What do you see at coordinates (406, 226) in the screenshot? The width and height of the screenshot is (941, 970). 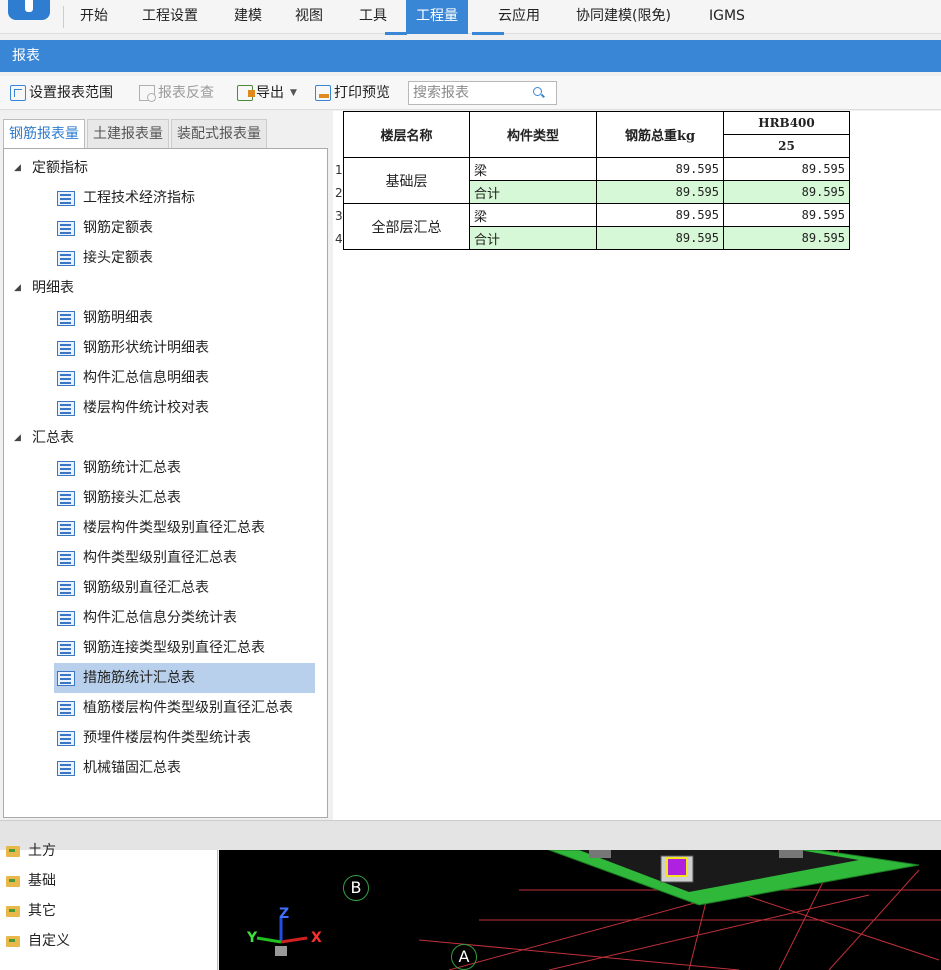 I see `cell-floor: 全部层汇总` at bounding box center [406, 226].